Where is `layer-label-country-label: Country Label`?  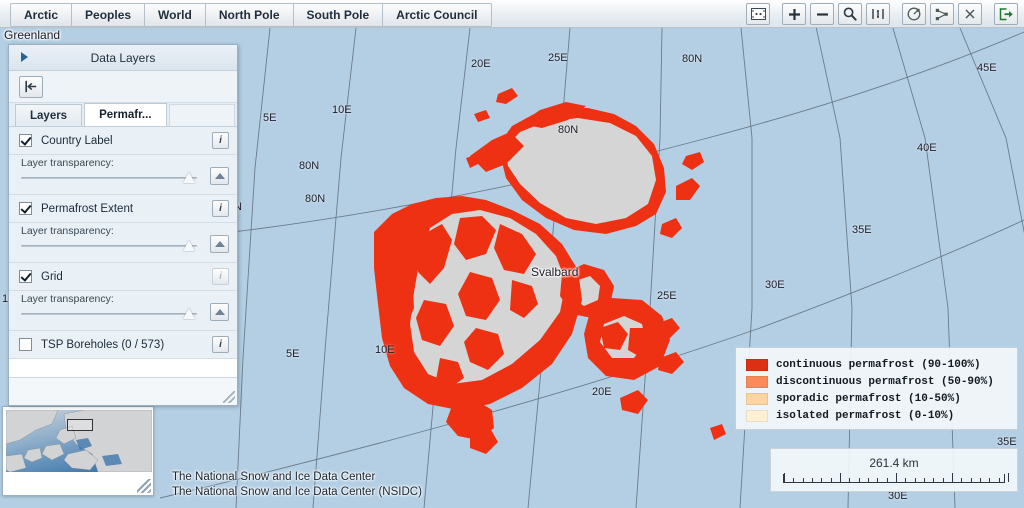
layer-label-country-label: Country Label is located at coordinates (77, 140).